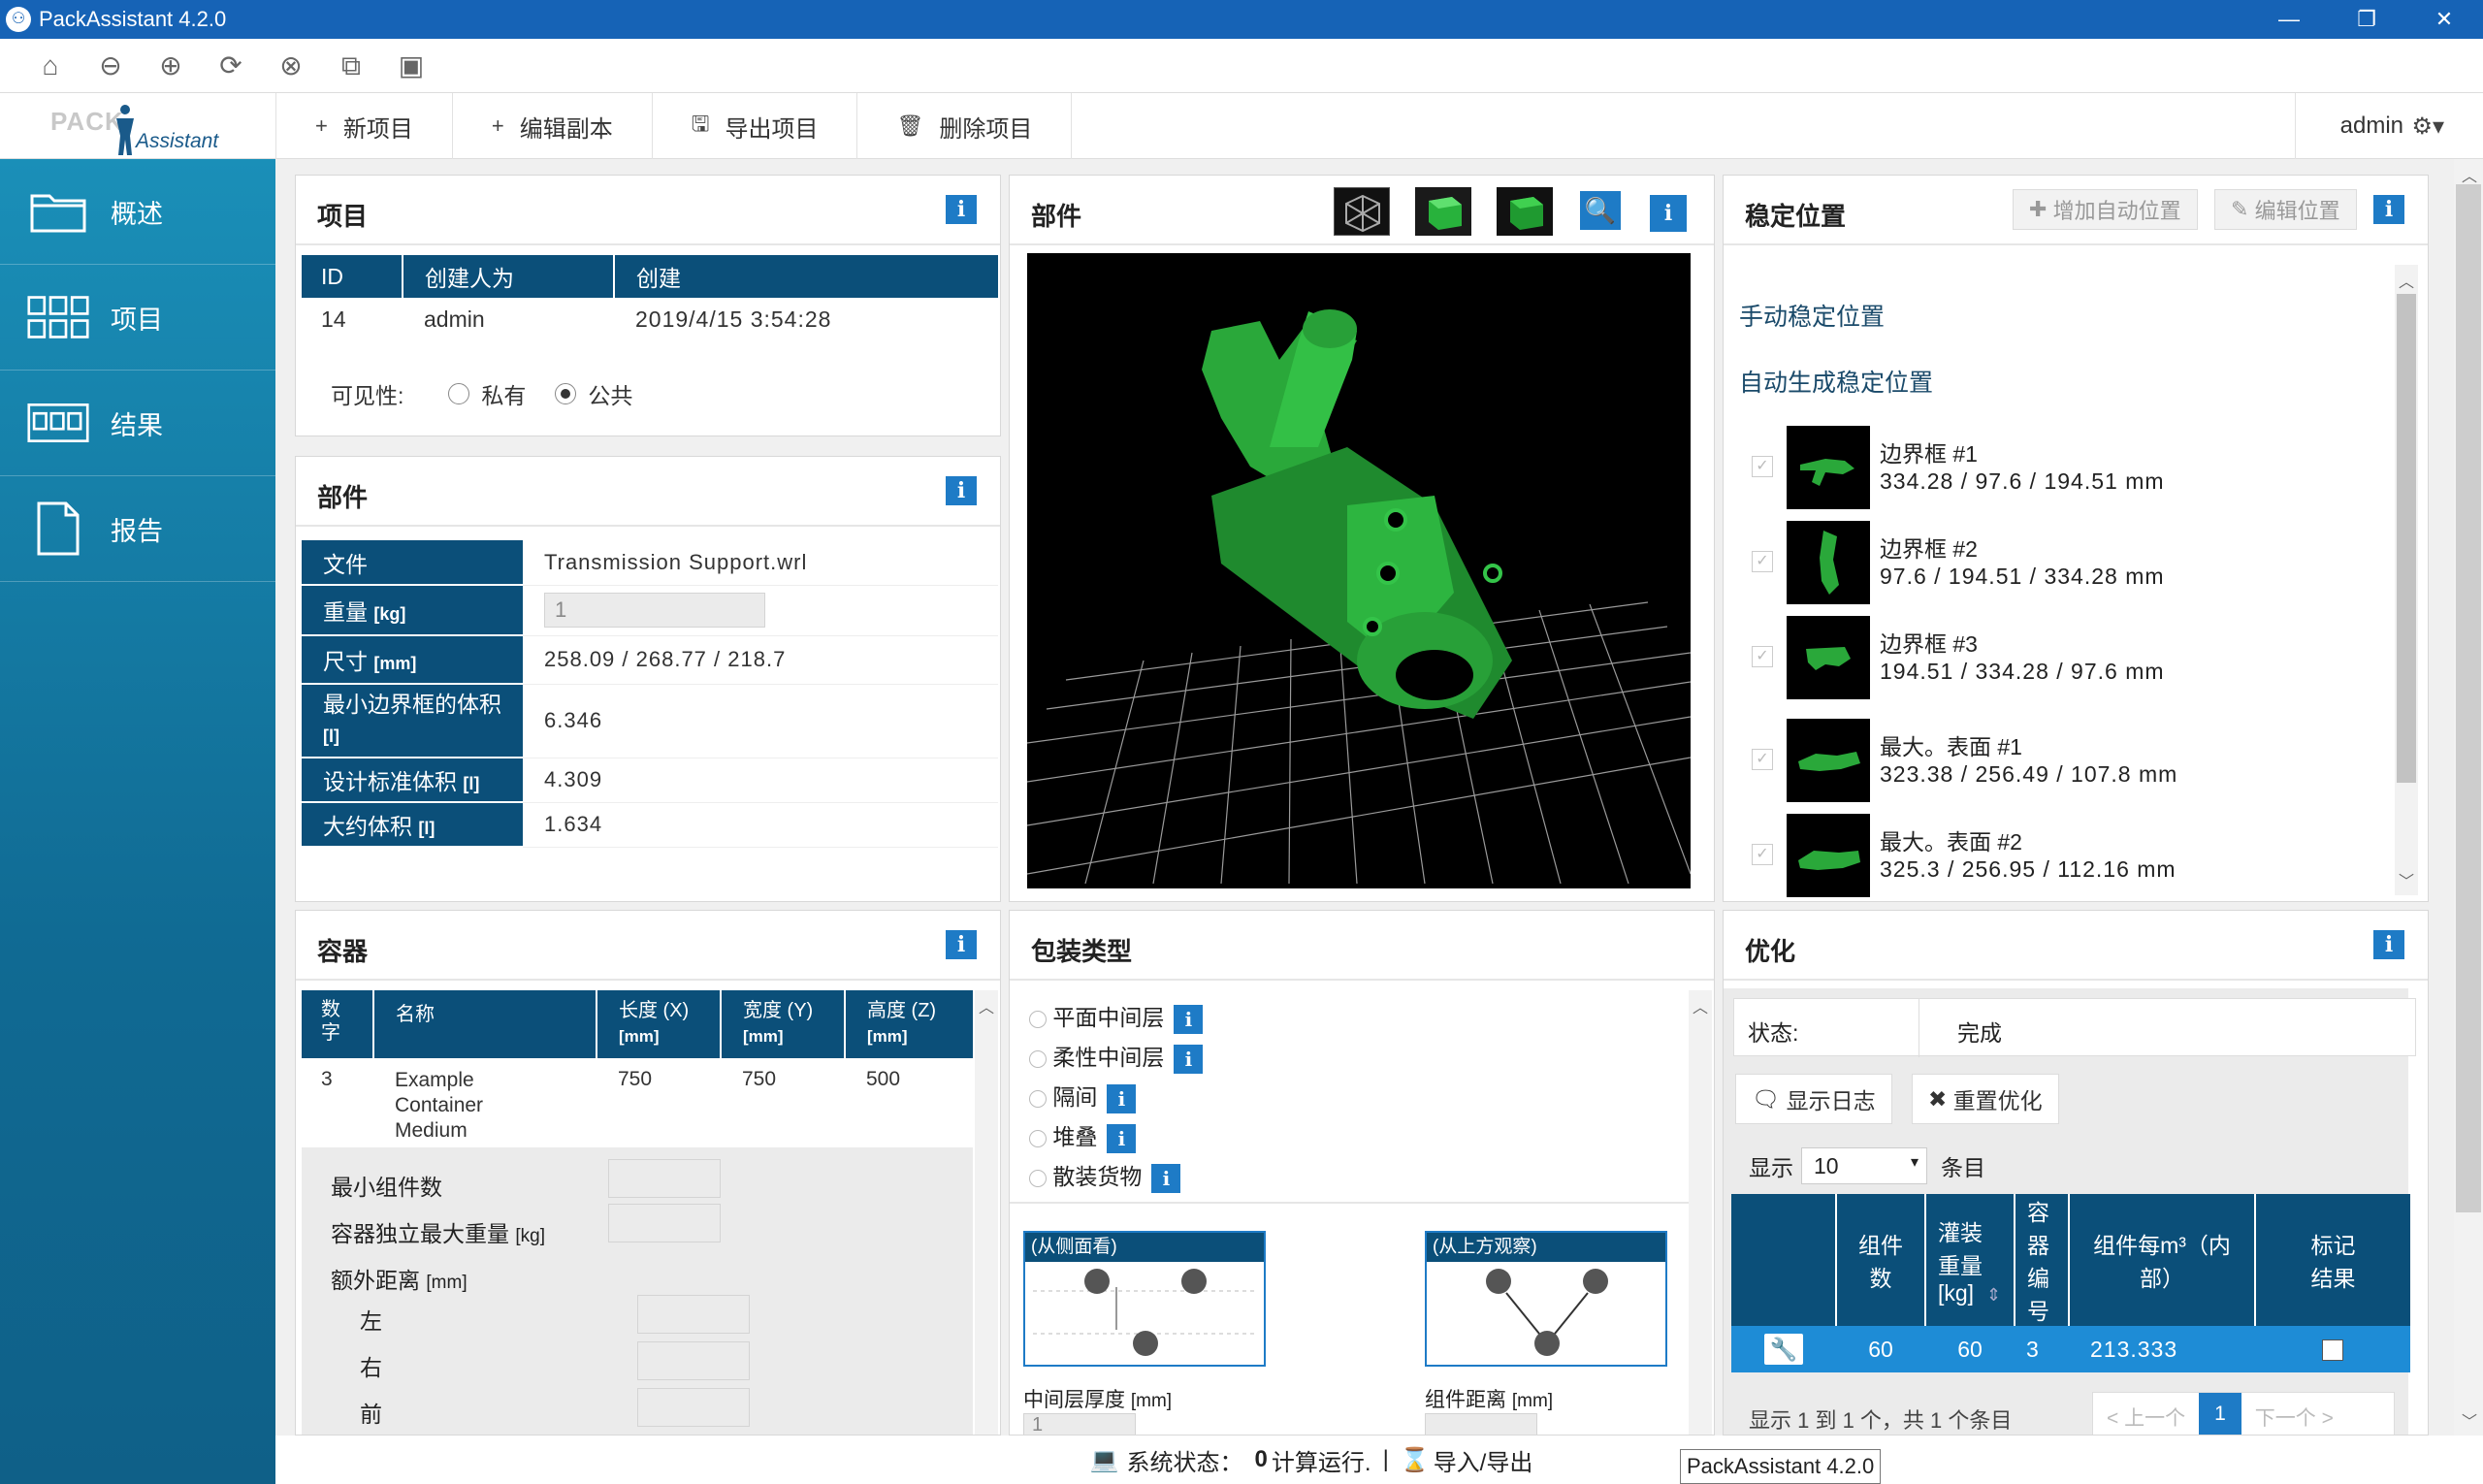  I want to click on project-info-button: i, so click(962, 210).